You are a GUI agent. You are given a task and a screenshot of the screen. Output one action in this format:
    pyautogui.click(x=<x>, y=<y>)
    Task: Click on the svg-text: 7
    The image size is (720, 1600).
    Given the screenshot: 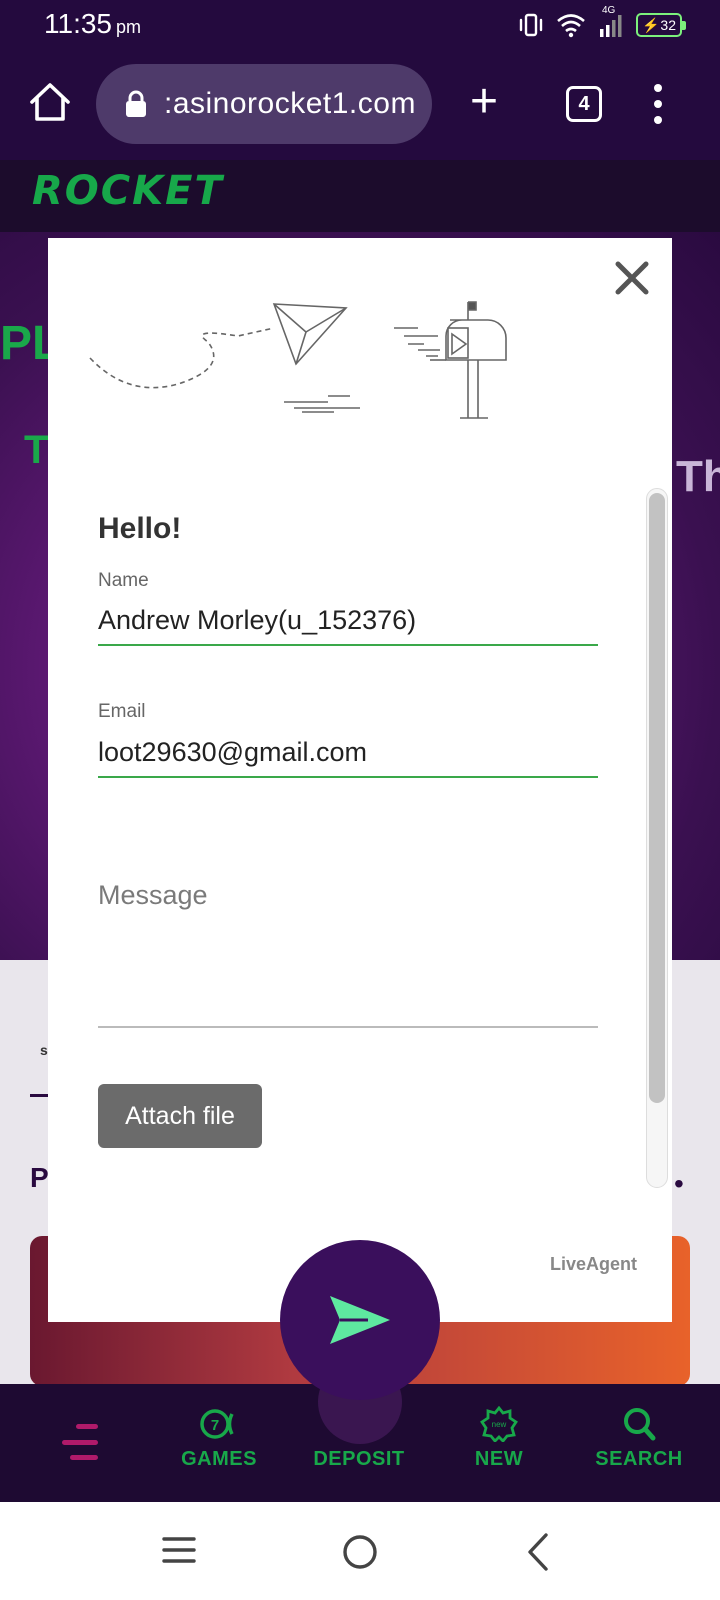 What is the action you would take?
    pyautogui.click(x=215, y=1425)
    